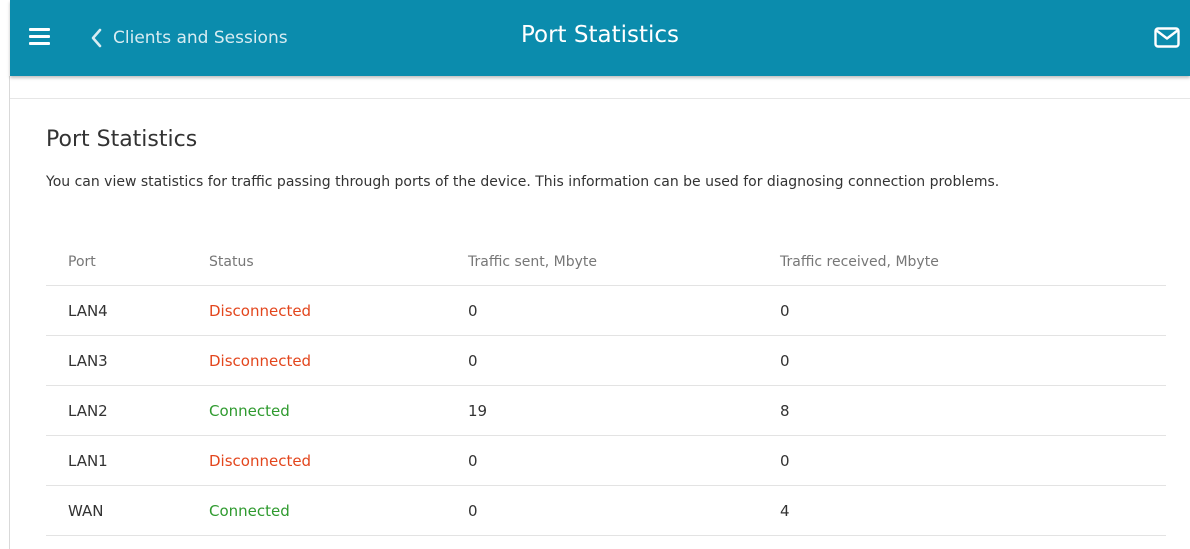 This screenshot has width=1190, height=549. What do you see at coordinates (606, 511) in the screenshot?
I see `table-row: WAN Connected 0 4` at bounding box center [606, 511].